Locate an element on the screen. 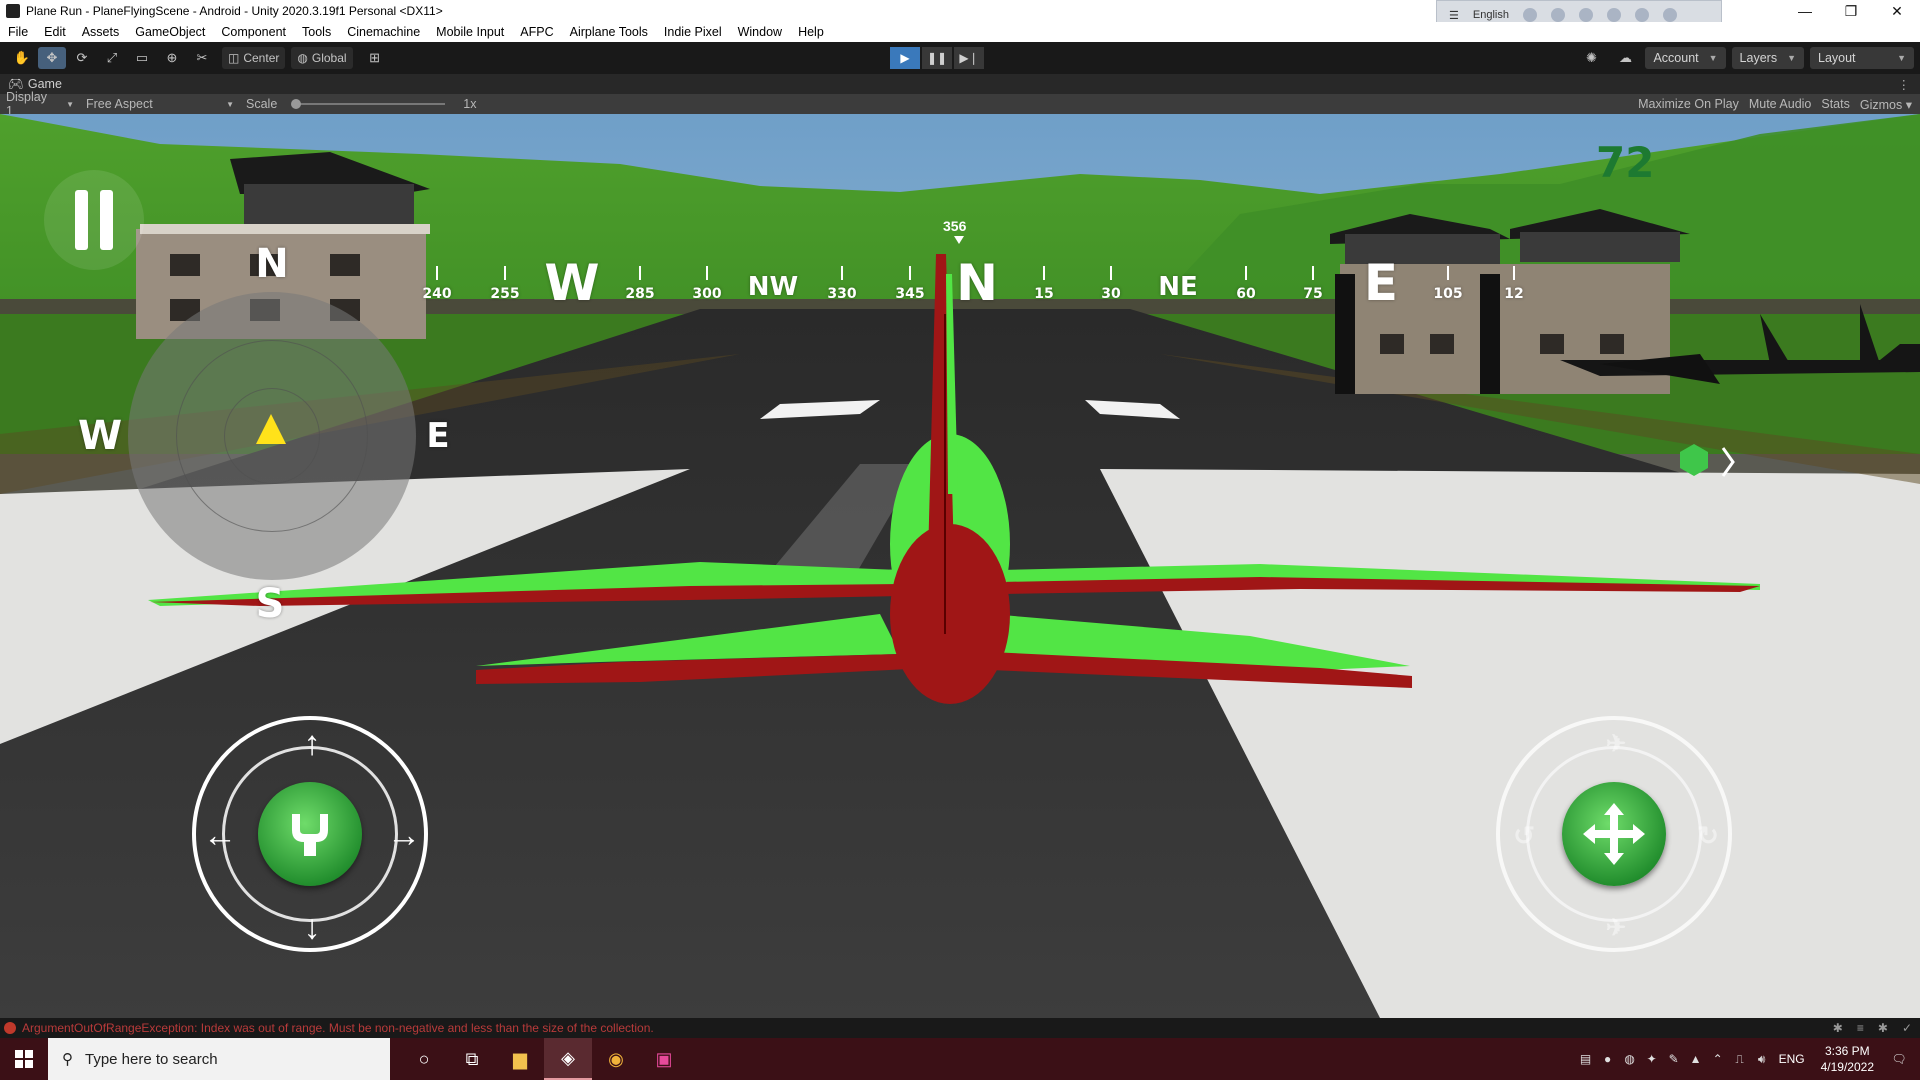 The width and height of the screenshot is (1920, 1080). account-dropdown: Account ▼ is located at coordinates (1685, 58).